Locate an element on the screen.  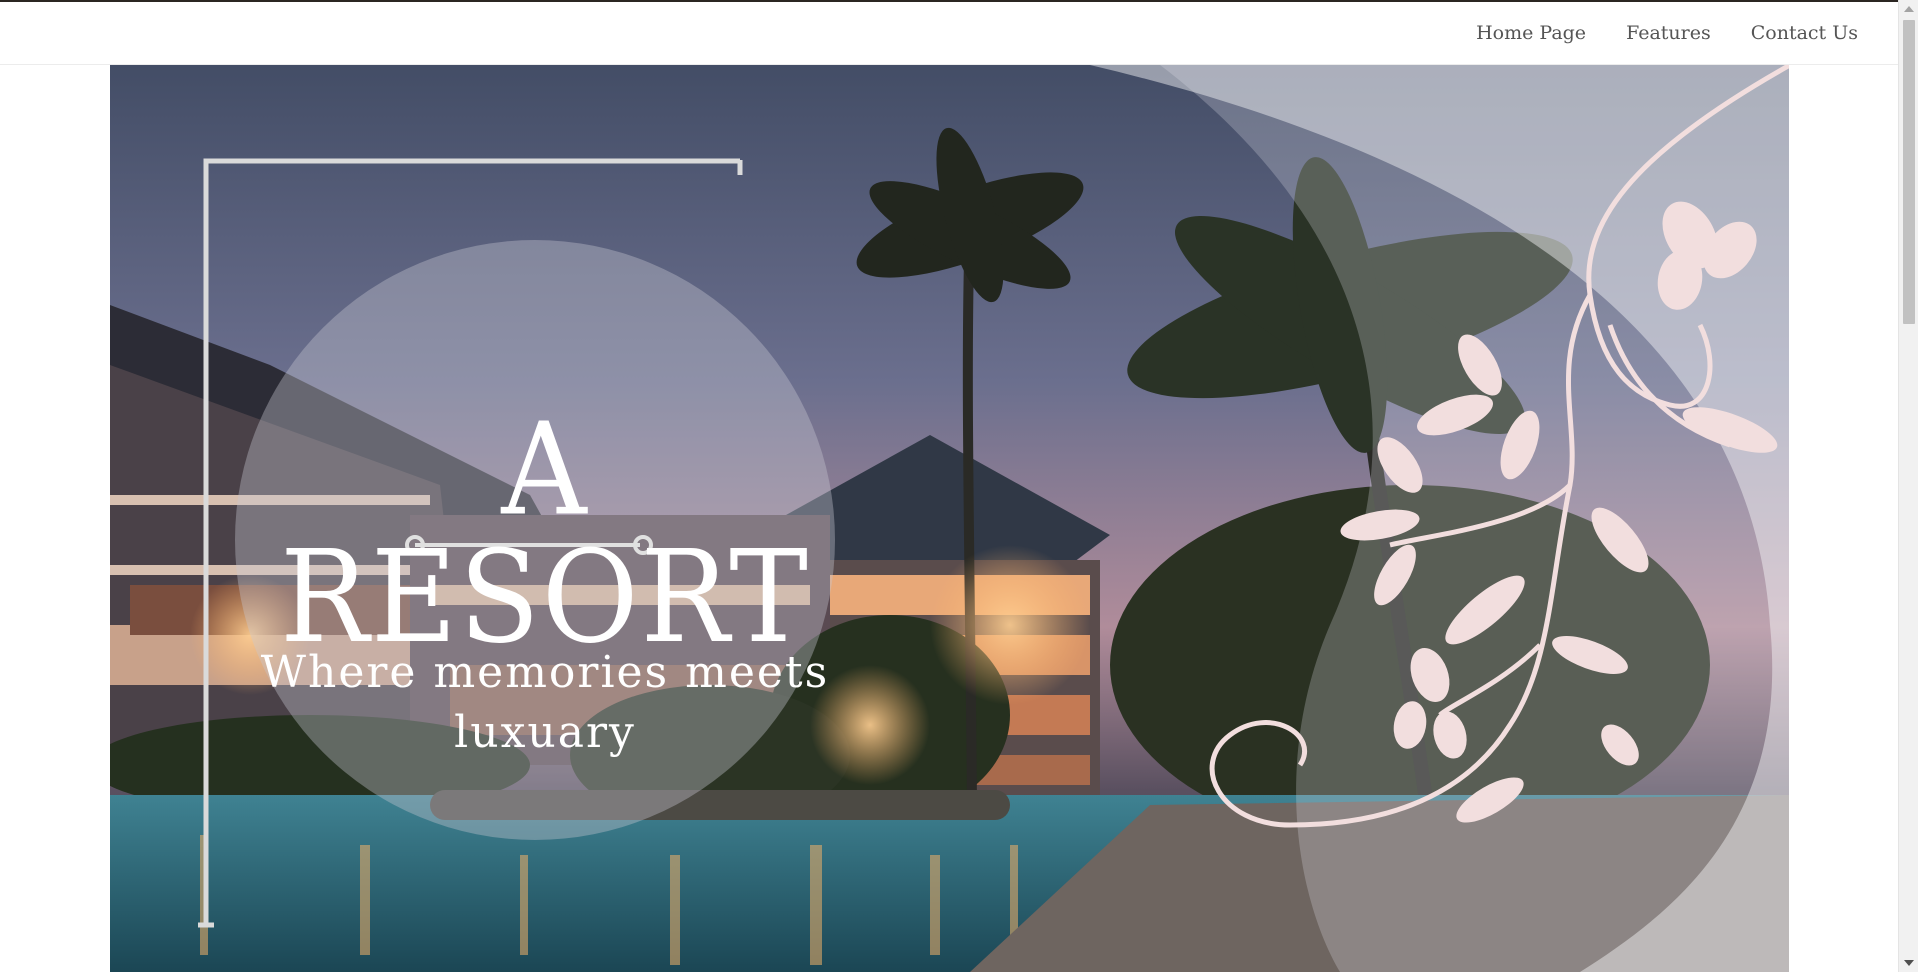
scroll-up-arrow-icon is located at coordinates (1909, 9).